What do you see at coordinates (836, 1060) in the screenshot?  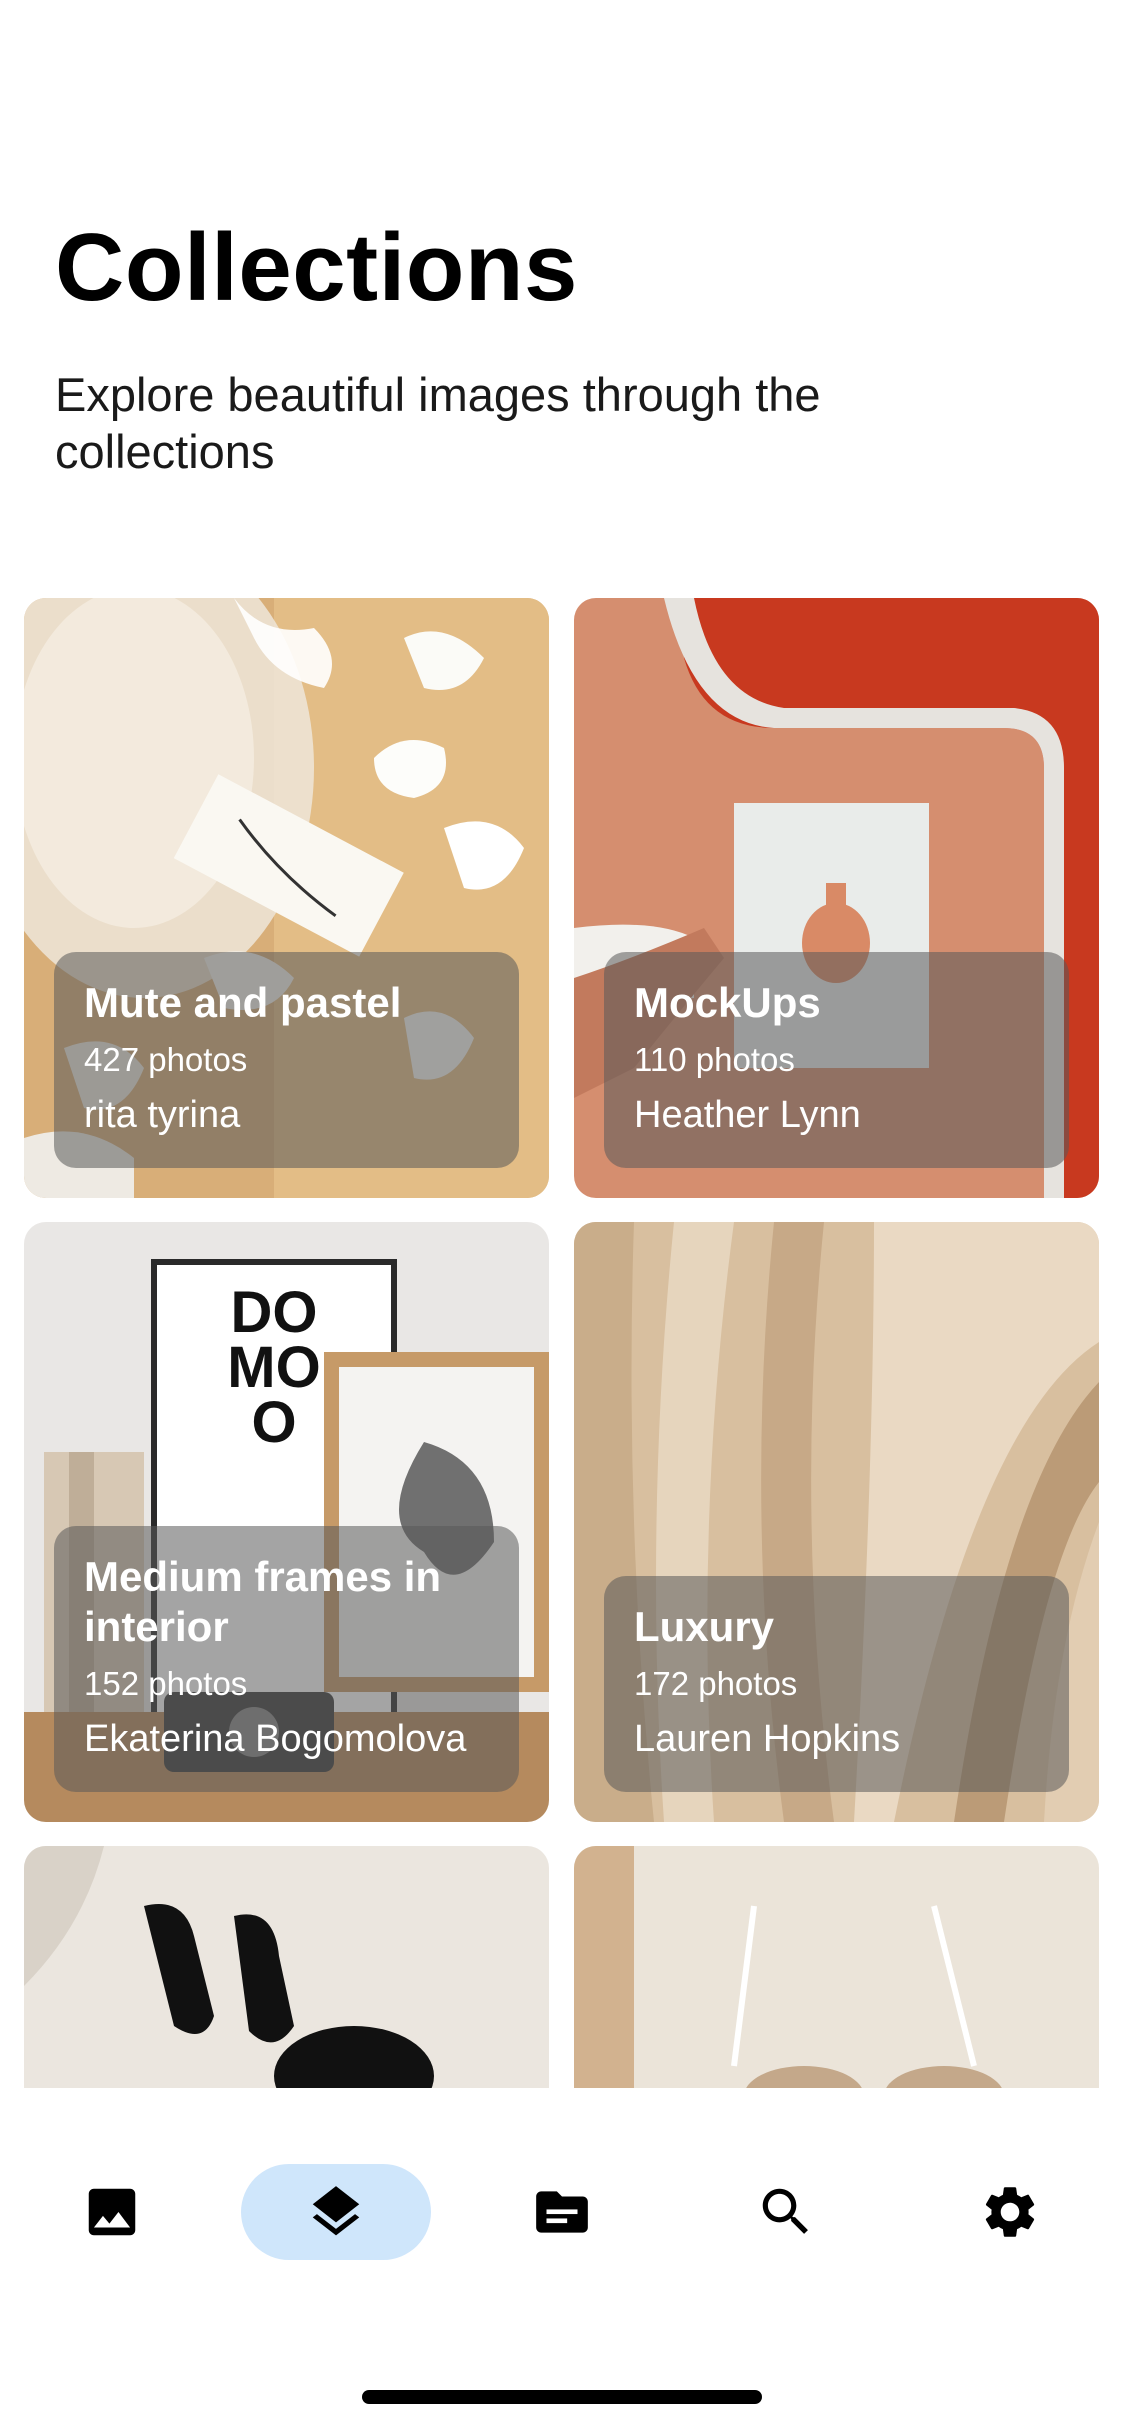 I see `collection-info: MockUps 110 photos Heather Lynn` at bounding box center [836, 1060].